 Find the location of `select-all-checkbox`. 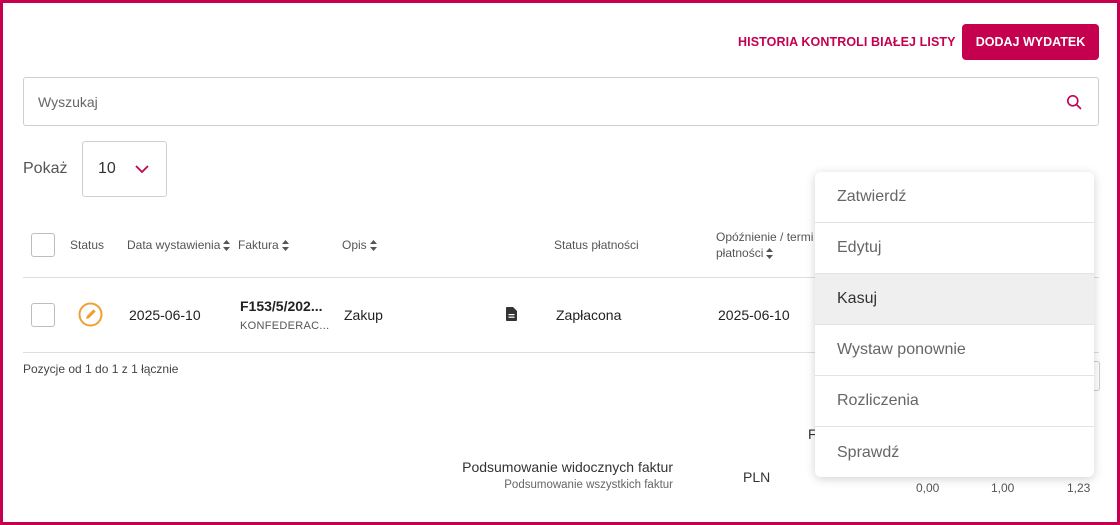

select-all-checkbox is located at coordinates (43, 245).